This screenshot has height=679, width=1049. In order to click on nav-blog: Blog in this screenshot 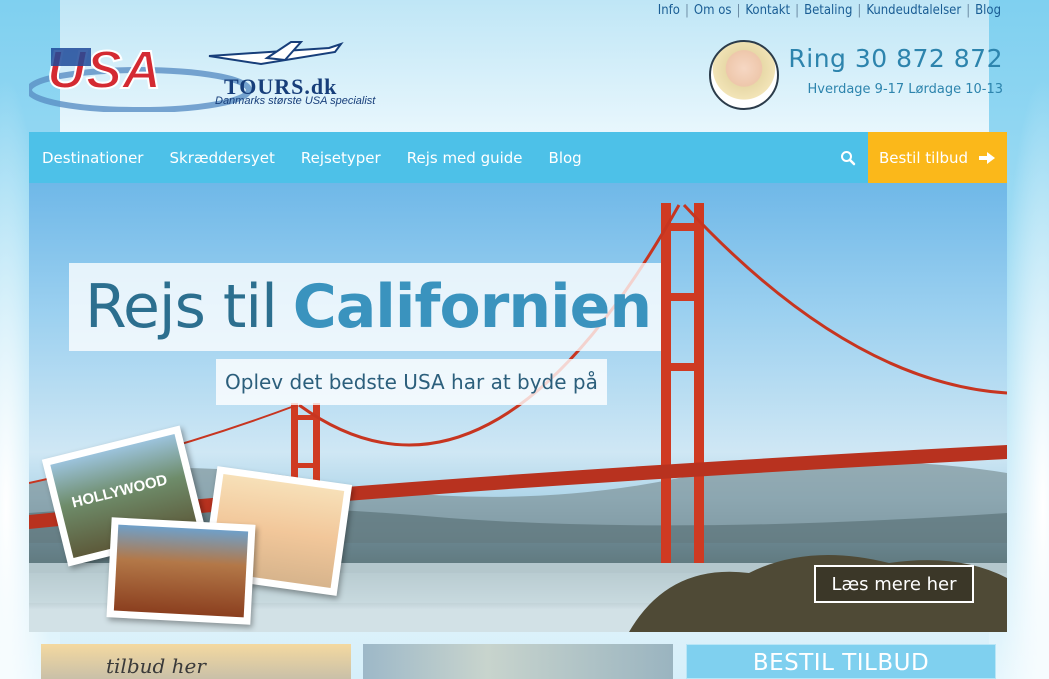, I will do `click(565, 158)`.